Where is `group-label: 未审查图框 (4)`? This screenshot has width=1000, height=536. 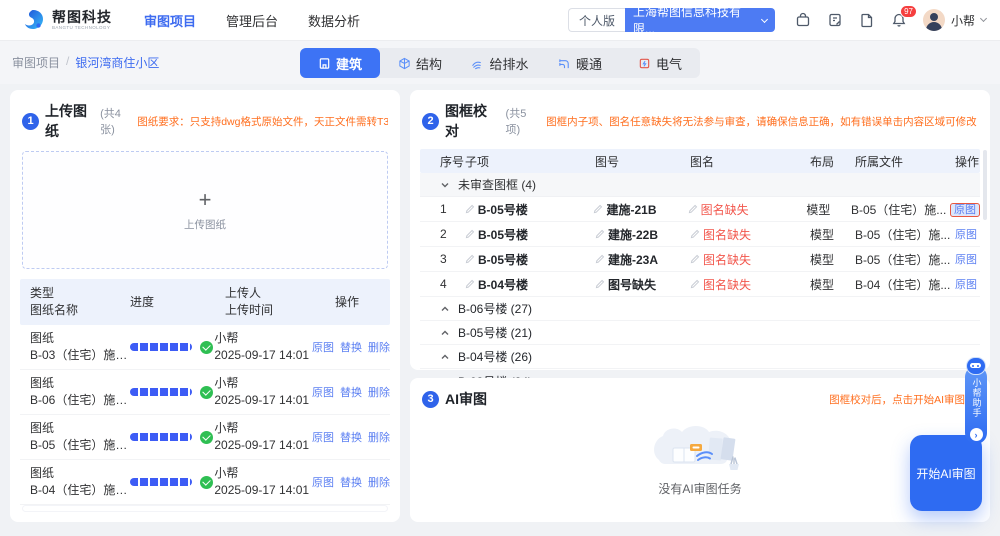 group-label: 未审查图框 (4) is located at coordinates (497, 185).